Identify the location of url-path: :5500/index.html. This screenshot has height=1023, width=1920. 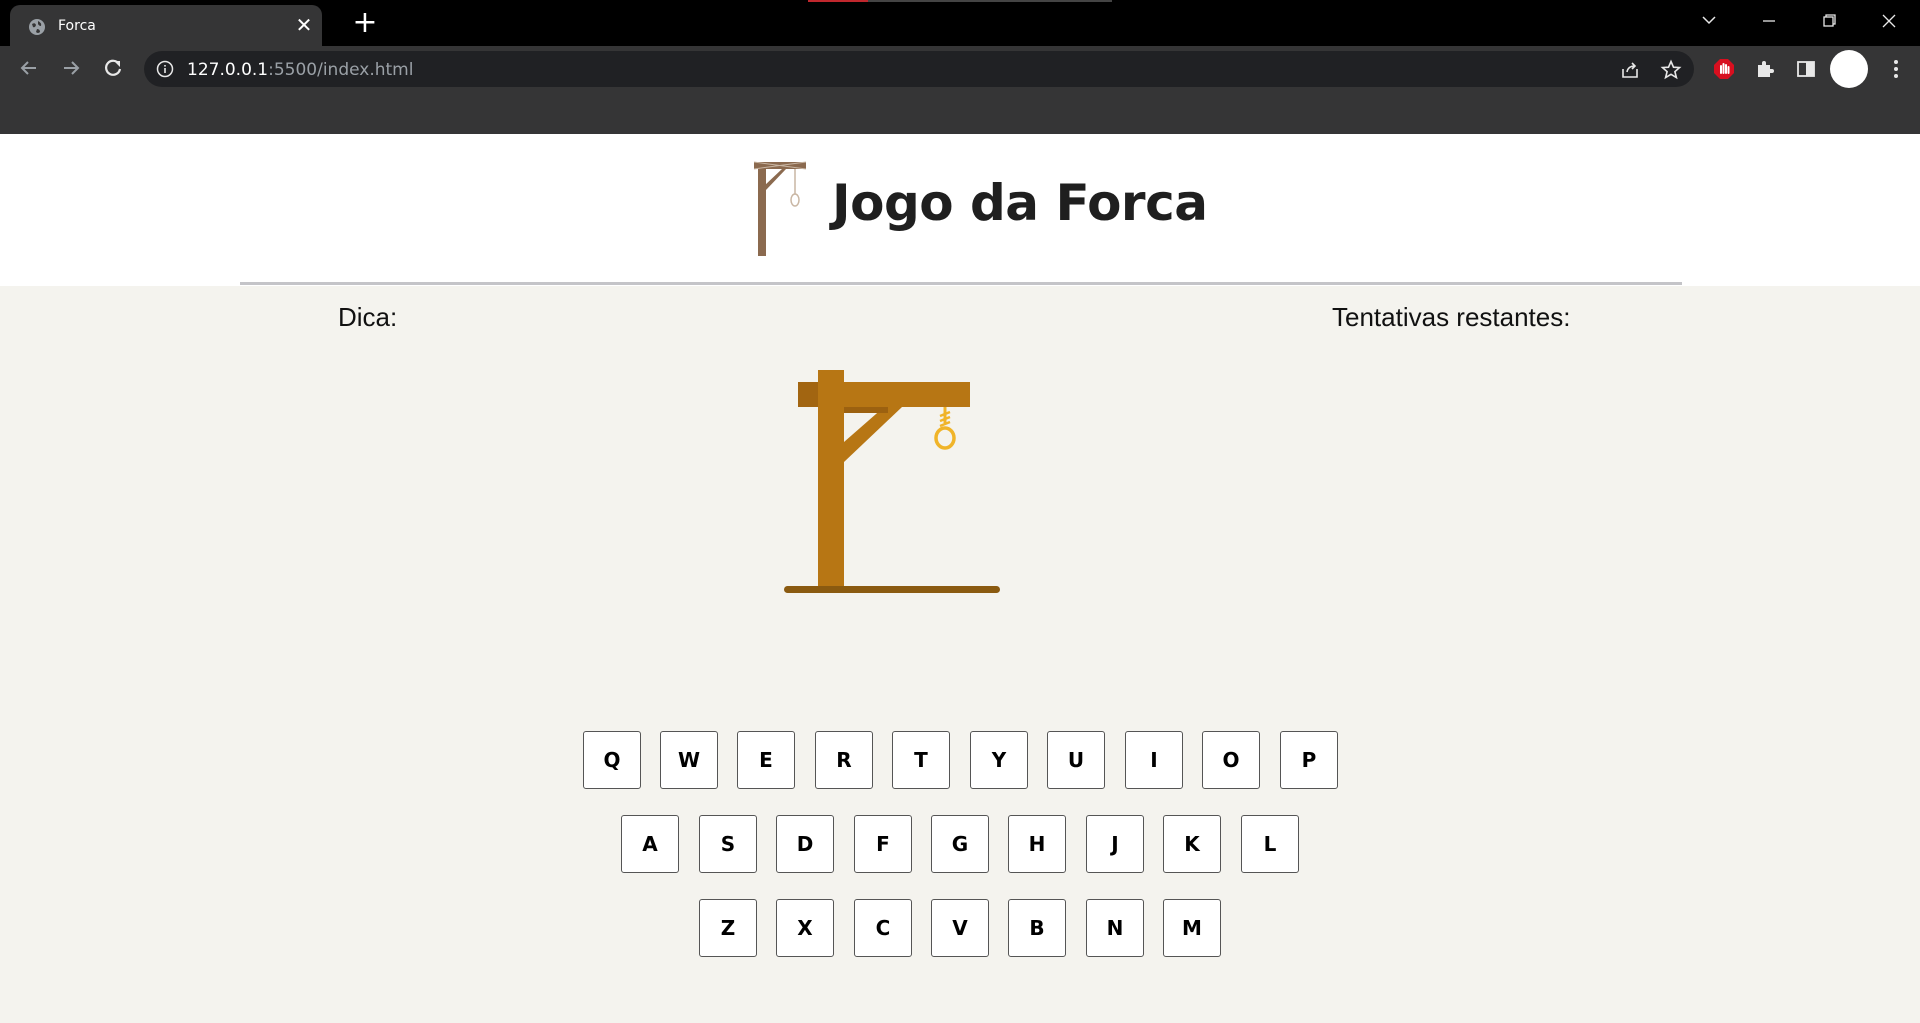
(341, 70).